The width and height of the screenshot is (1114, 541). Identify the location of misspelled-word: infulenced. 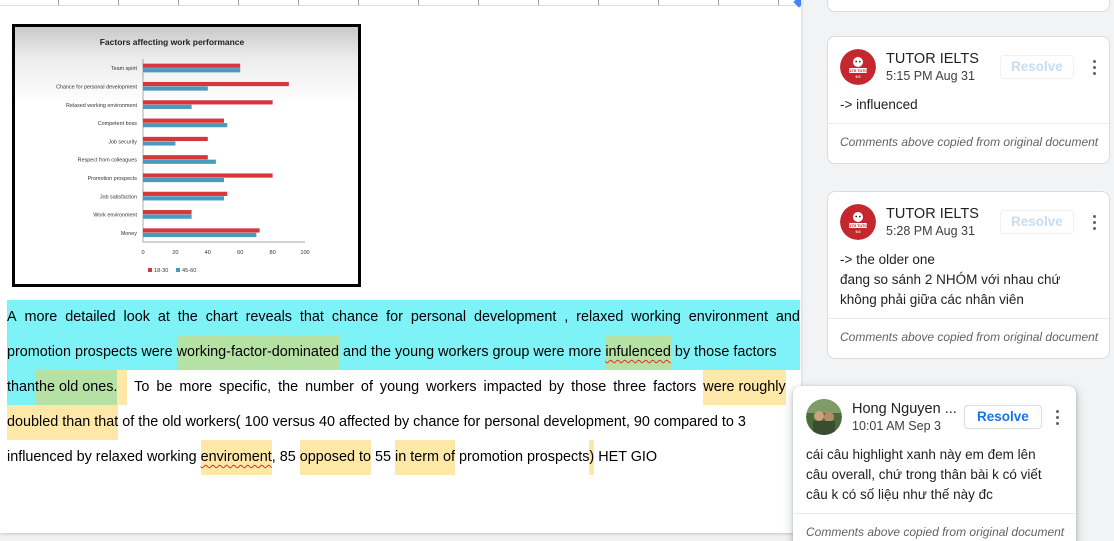
(638, 352).